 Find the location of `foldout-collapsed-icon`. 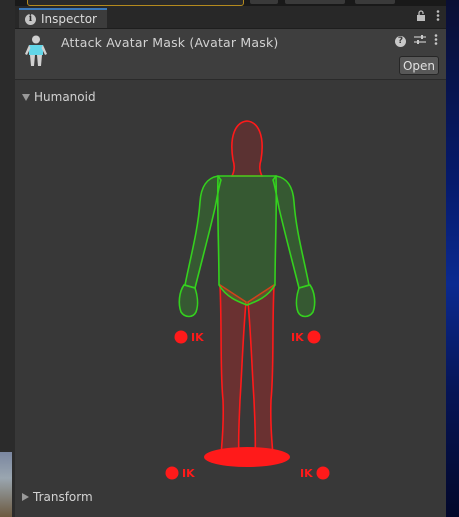

foldout-collapsed-icon is located at coordinates (25, 497).